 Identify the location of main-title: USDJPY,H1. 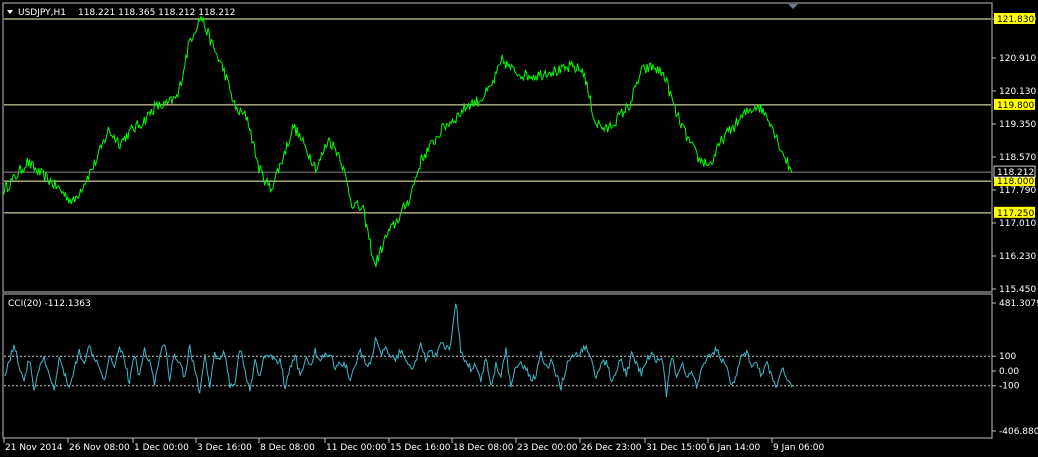
(42, 13).